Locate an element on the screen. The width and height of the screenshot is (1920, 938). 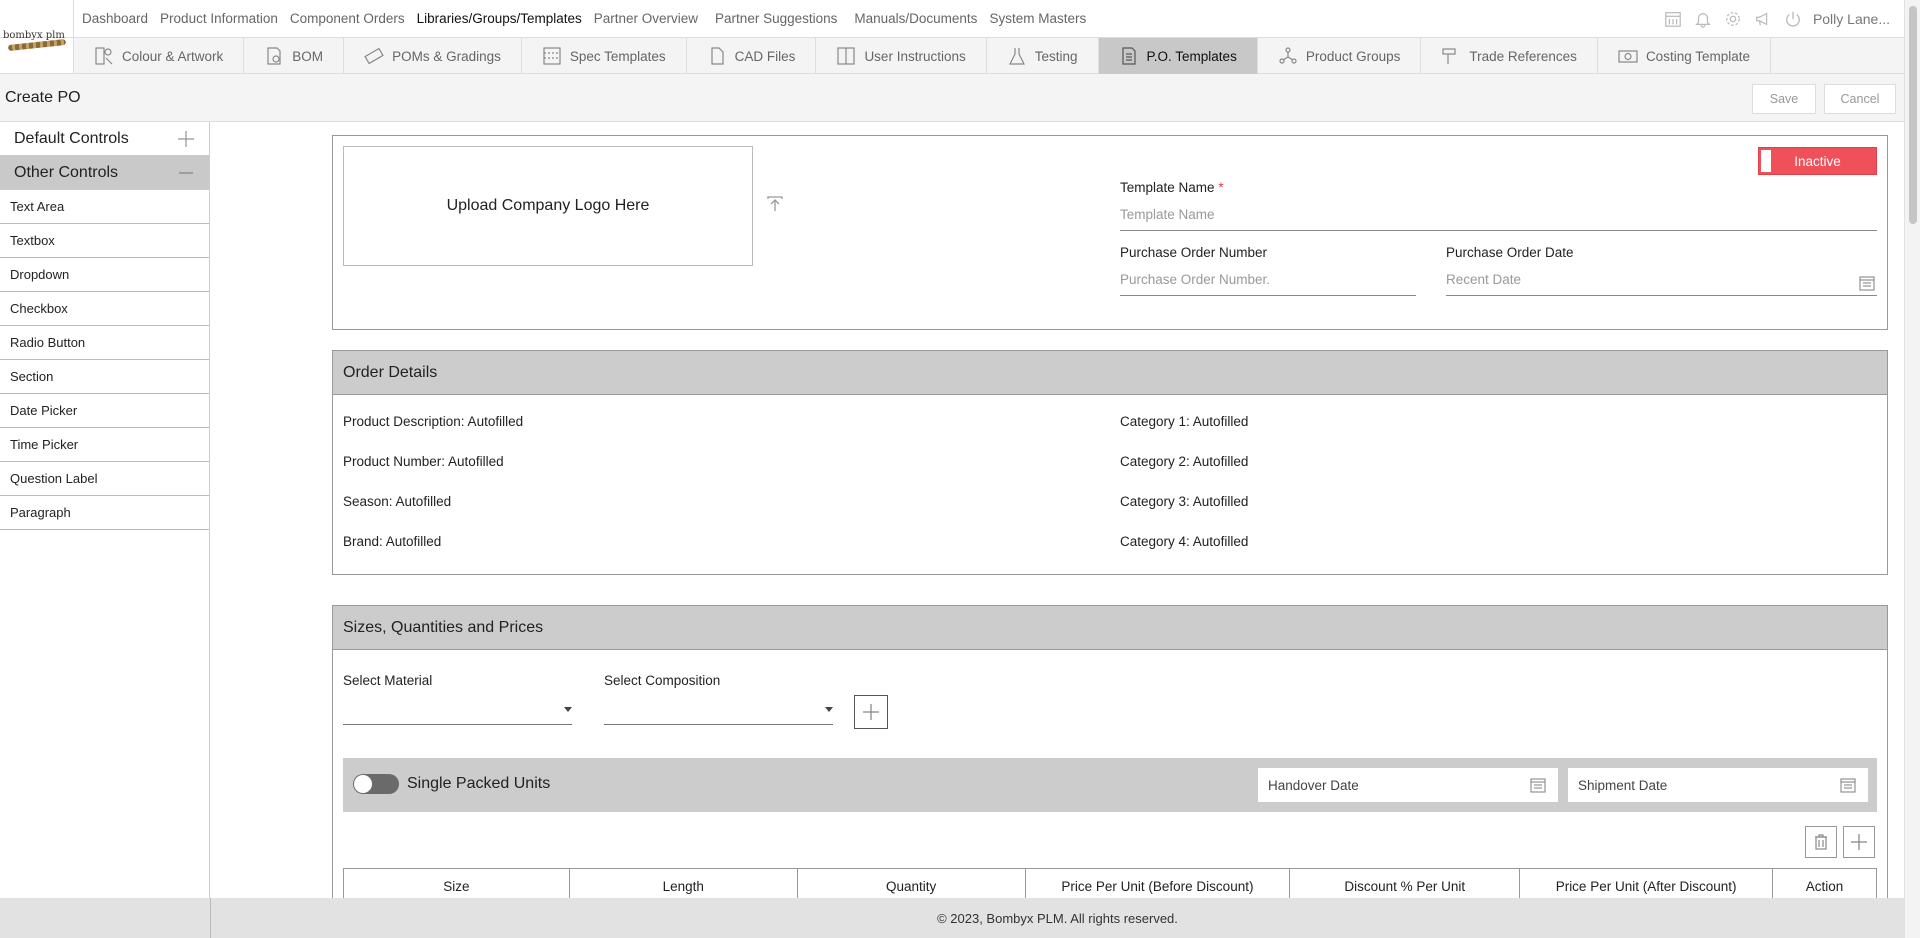
column-discount-percent: Discount % Per Unit is located at coordinates (1405, 883).